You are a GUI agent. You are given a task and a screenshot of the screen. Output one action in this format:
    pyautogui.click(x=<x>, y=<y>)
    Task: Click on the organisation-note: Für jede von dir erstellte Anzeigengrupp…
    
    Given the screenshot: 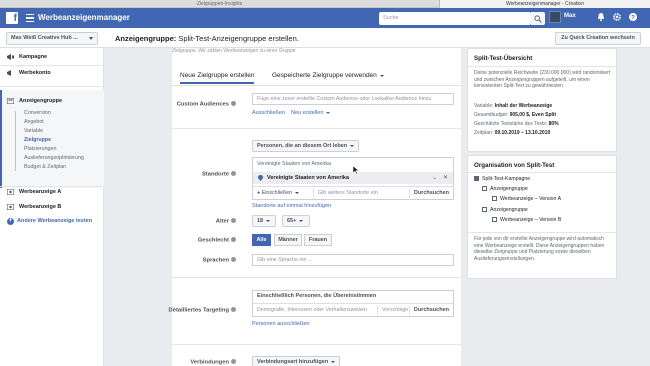 What is the action you would take?
    pyautogui.click(x=539, y=249)
    